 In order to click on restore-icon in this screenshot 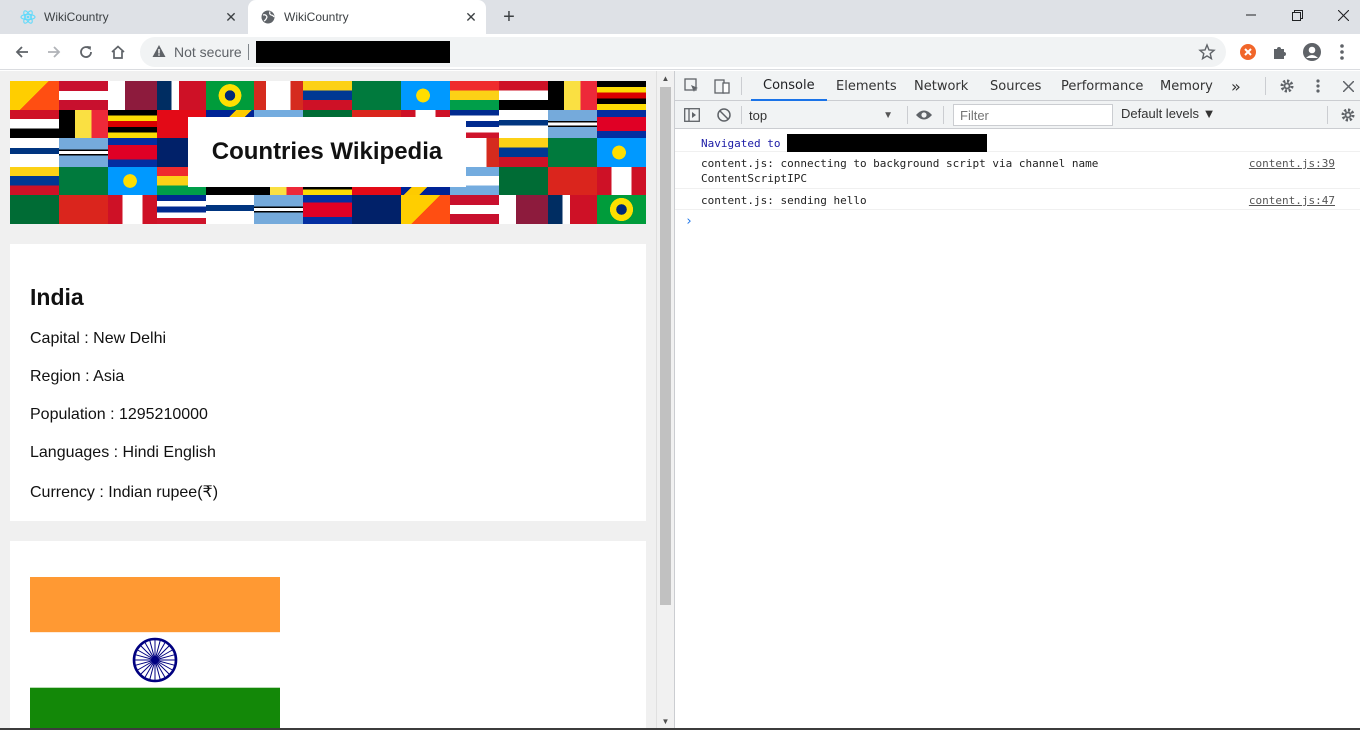, I will do `click(1297, 15)`.